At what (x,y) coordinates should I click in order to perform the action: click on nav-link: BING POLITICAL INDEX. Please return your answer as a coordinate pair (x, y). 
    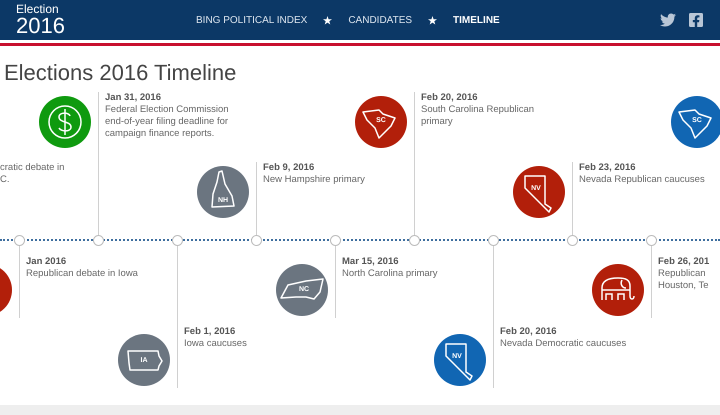
    Looking at the image, I should click on (252, 20).